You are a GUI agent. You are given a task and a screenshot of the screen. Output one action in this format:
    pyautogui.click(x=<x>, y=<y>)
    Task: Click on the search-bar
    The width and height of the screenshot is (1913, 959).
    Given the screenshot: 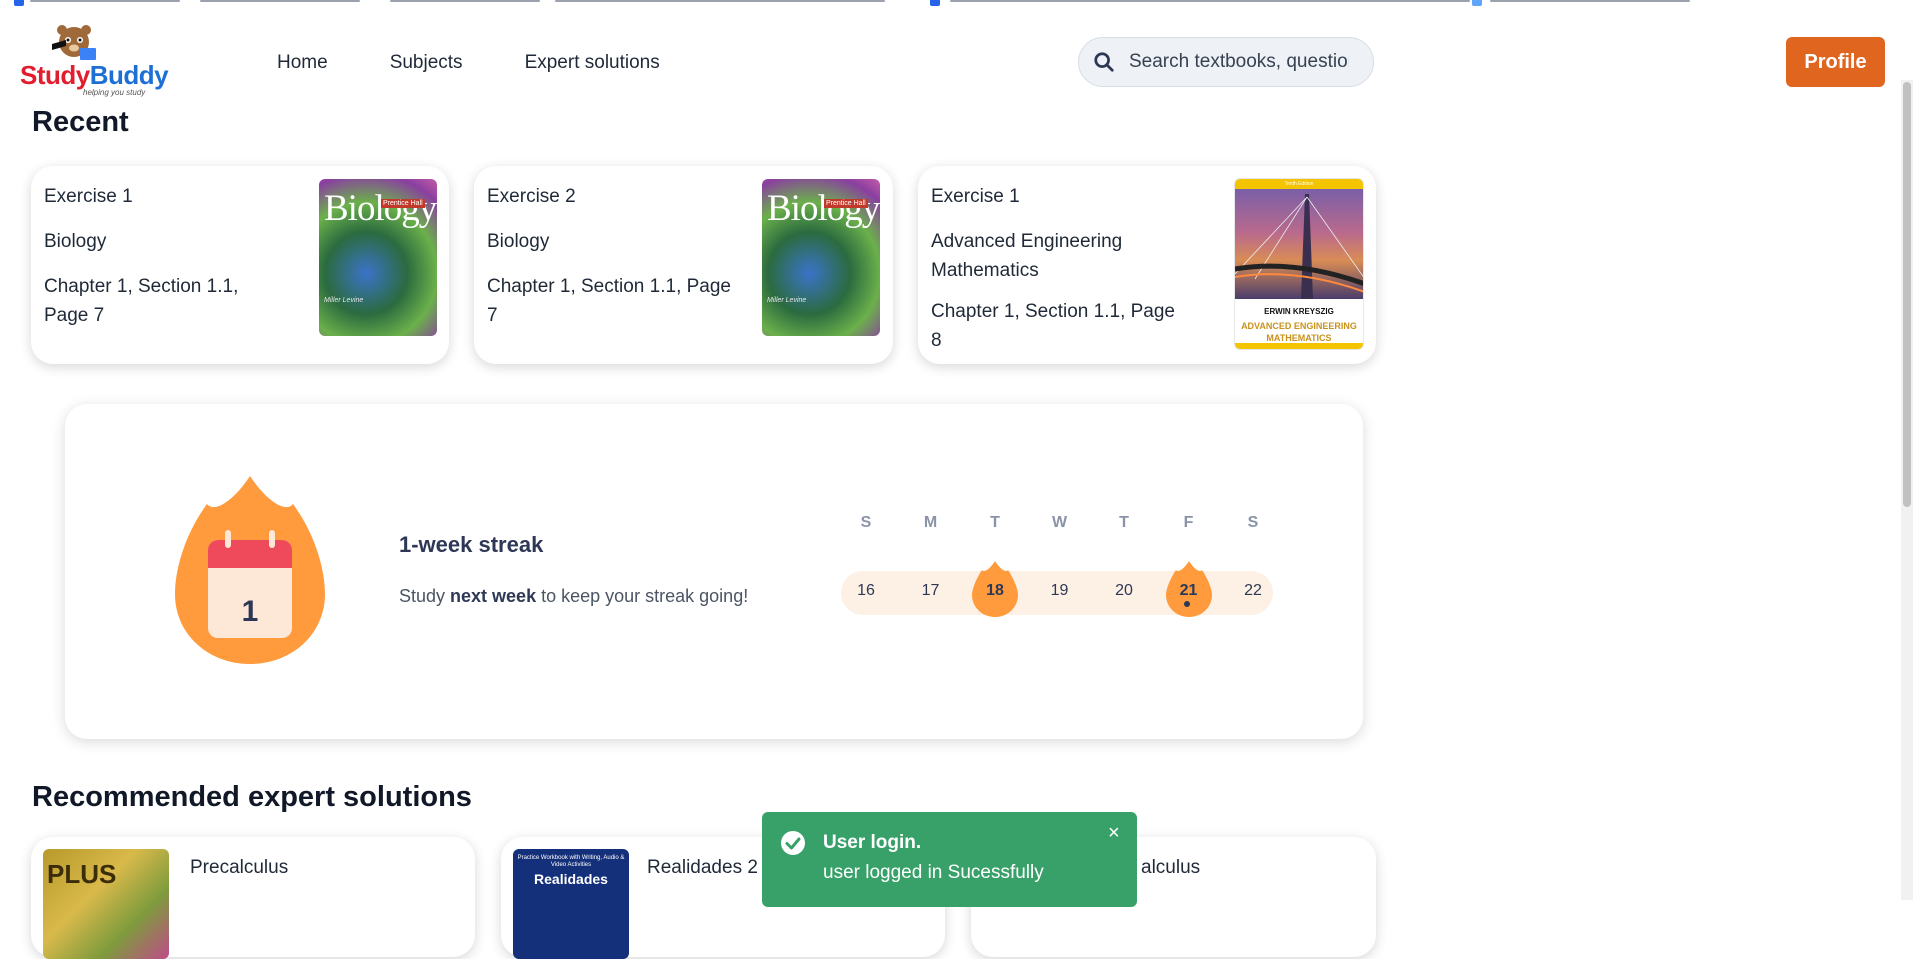 What is the action you would take?
    pyautogui.click(x=1226, y=62)
    